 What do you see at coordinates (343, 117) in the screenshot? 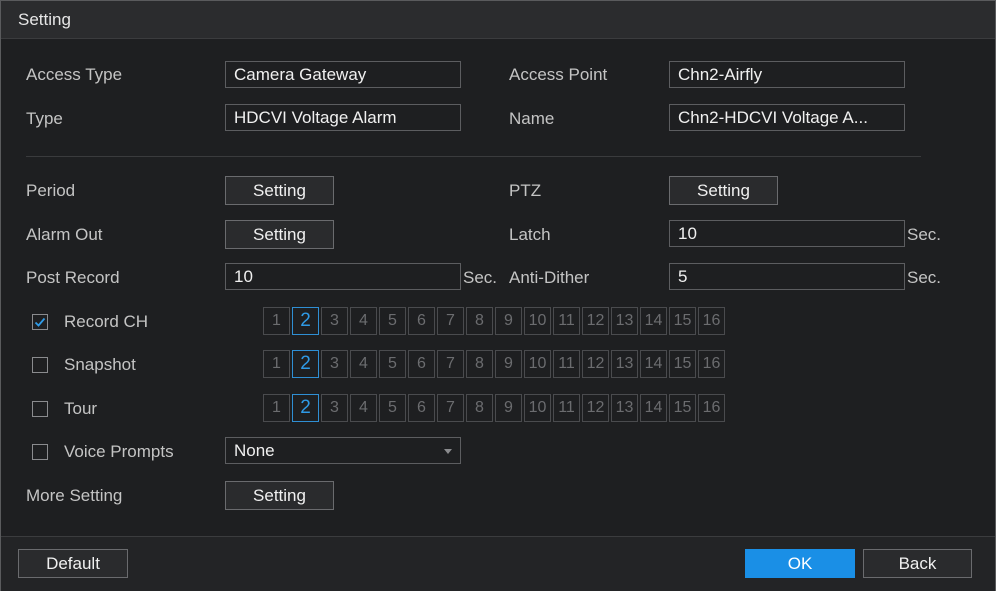
I see `type-field: HDCVI Voltage Alarm` at bounding box center [343, 117].